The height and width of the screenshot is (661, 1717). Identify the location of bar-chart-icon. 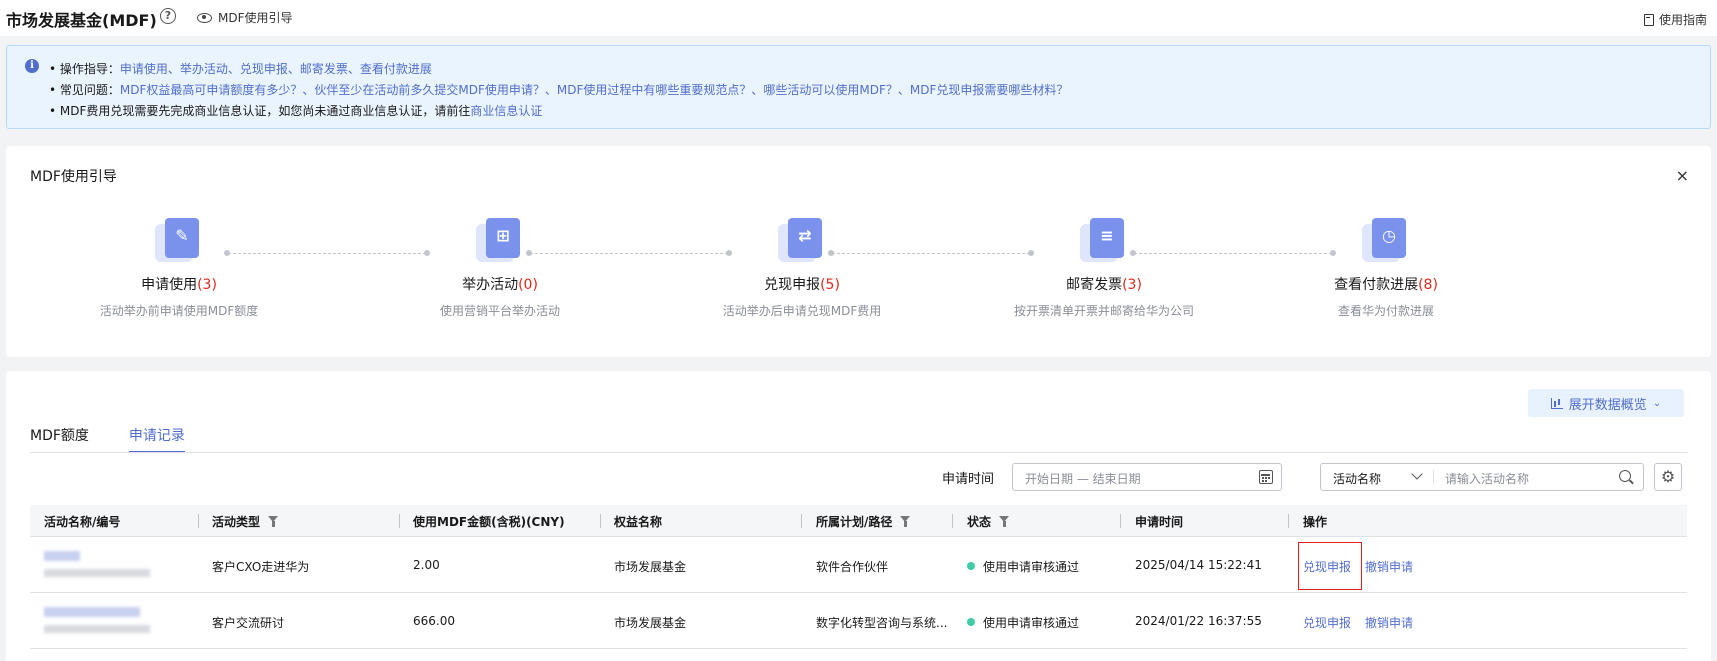
(1556, 403).